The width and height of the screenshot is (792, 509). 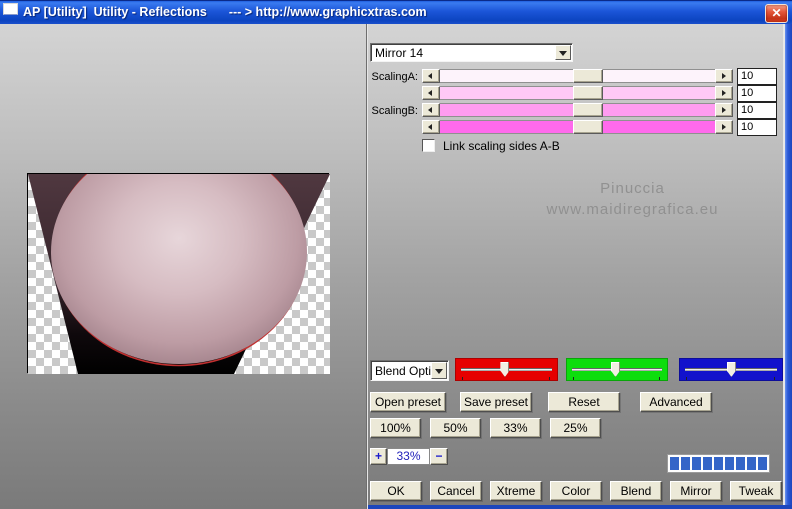 I want to click on app-icon, so click(x=10, y=9).